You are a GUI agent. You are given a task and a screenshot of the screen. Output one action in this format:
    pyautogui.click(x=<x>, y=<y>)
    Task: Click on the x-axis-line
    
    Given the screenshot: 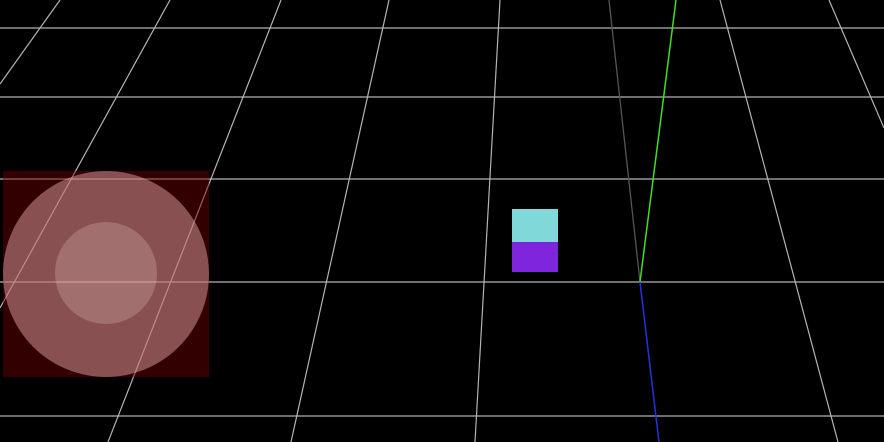 What is the action you would take?
    pyautogui.click(x=624, y=141)
    